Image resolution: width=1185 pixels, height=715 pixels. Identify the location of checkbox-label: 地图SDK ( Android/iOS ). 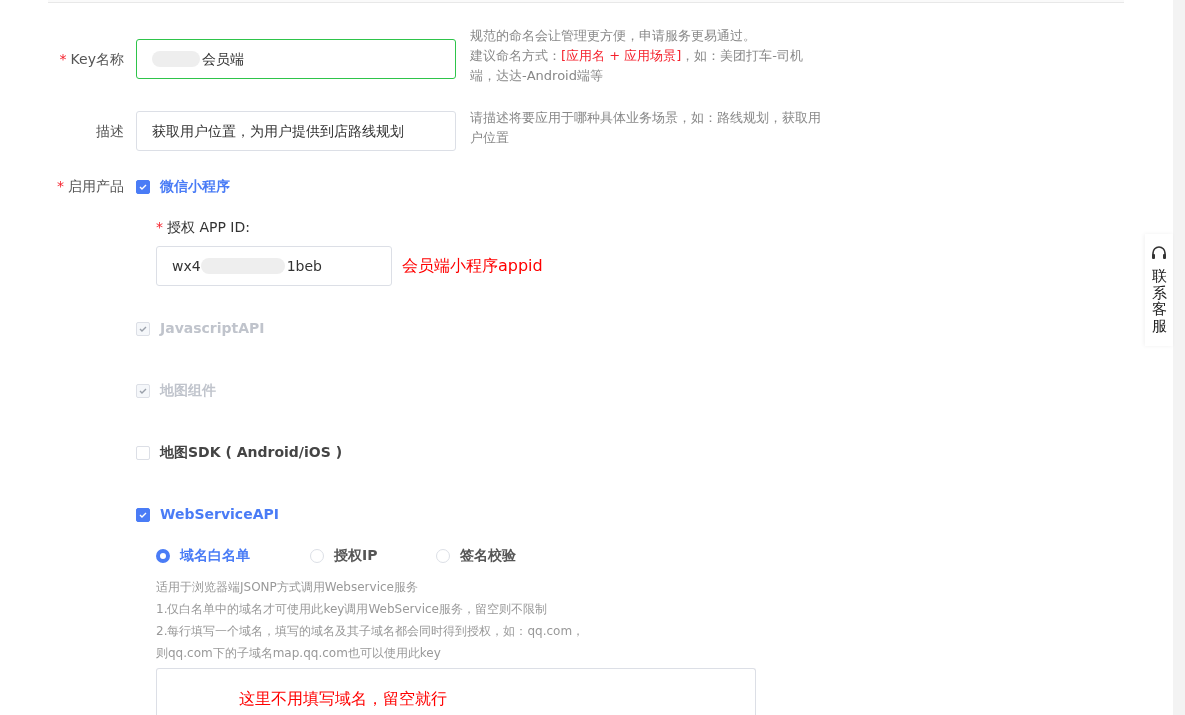
(251, 452).